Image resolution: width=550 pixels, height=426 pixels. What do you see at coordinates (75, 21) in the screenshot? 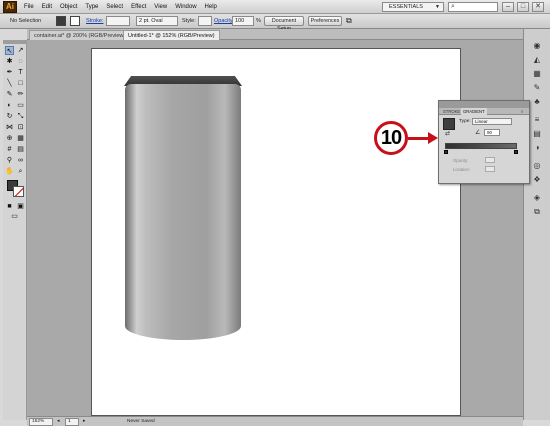
I see `stroke-swatch` at bounding box center [75, 21].